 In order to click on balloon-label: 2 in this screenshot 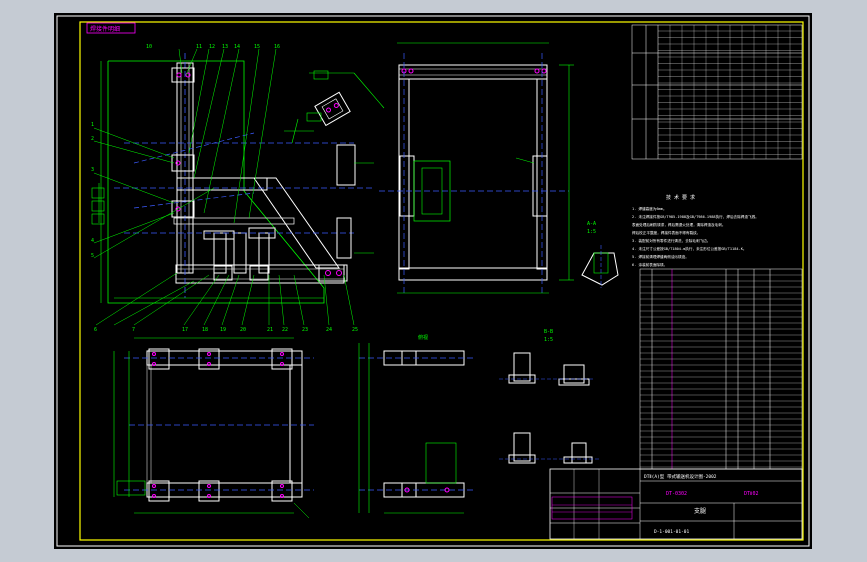, I will do `click(92, 139)`.